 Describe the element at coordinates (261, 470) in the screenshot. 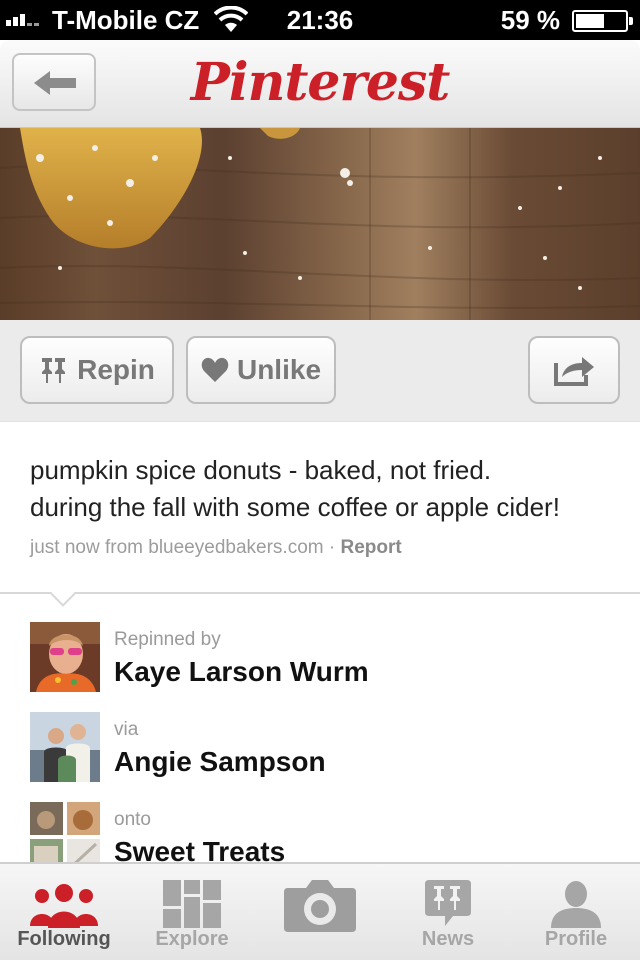

I see `description-line-1: pumpkin spice donuts - baked, not fried.` at that location.